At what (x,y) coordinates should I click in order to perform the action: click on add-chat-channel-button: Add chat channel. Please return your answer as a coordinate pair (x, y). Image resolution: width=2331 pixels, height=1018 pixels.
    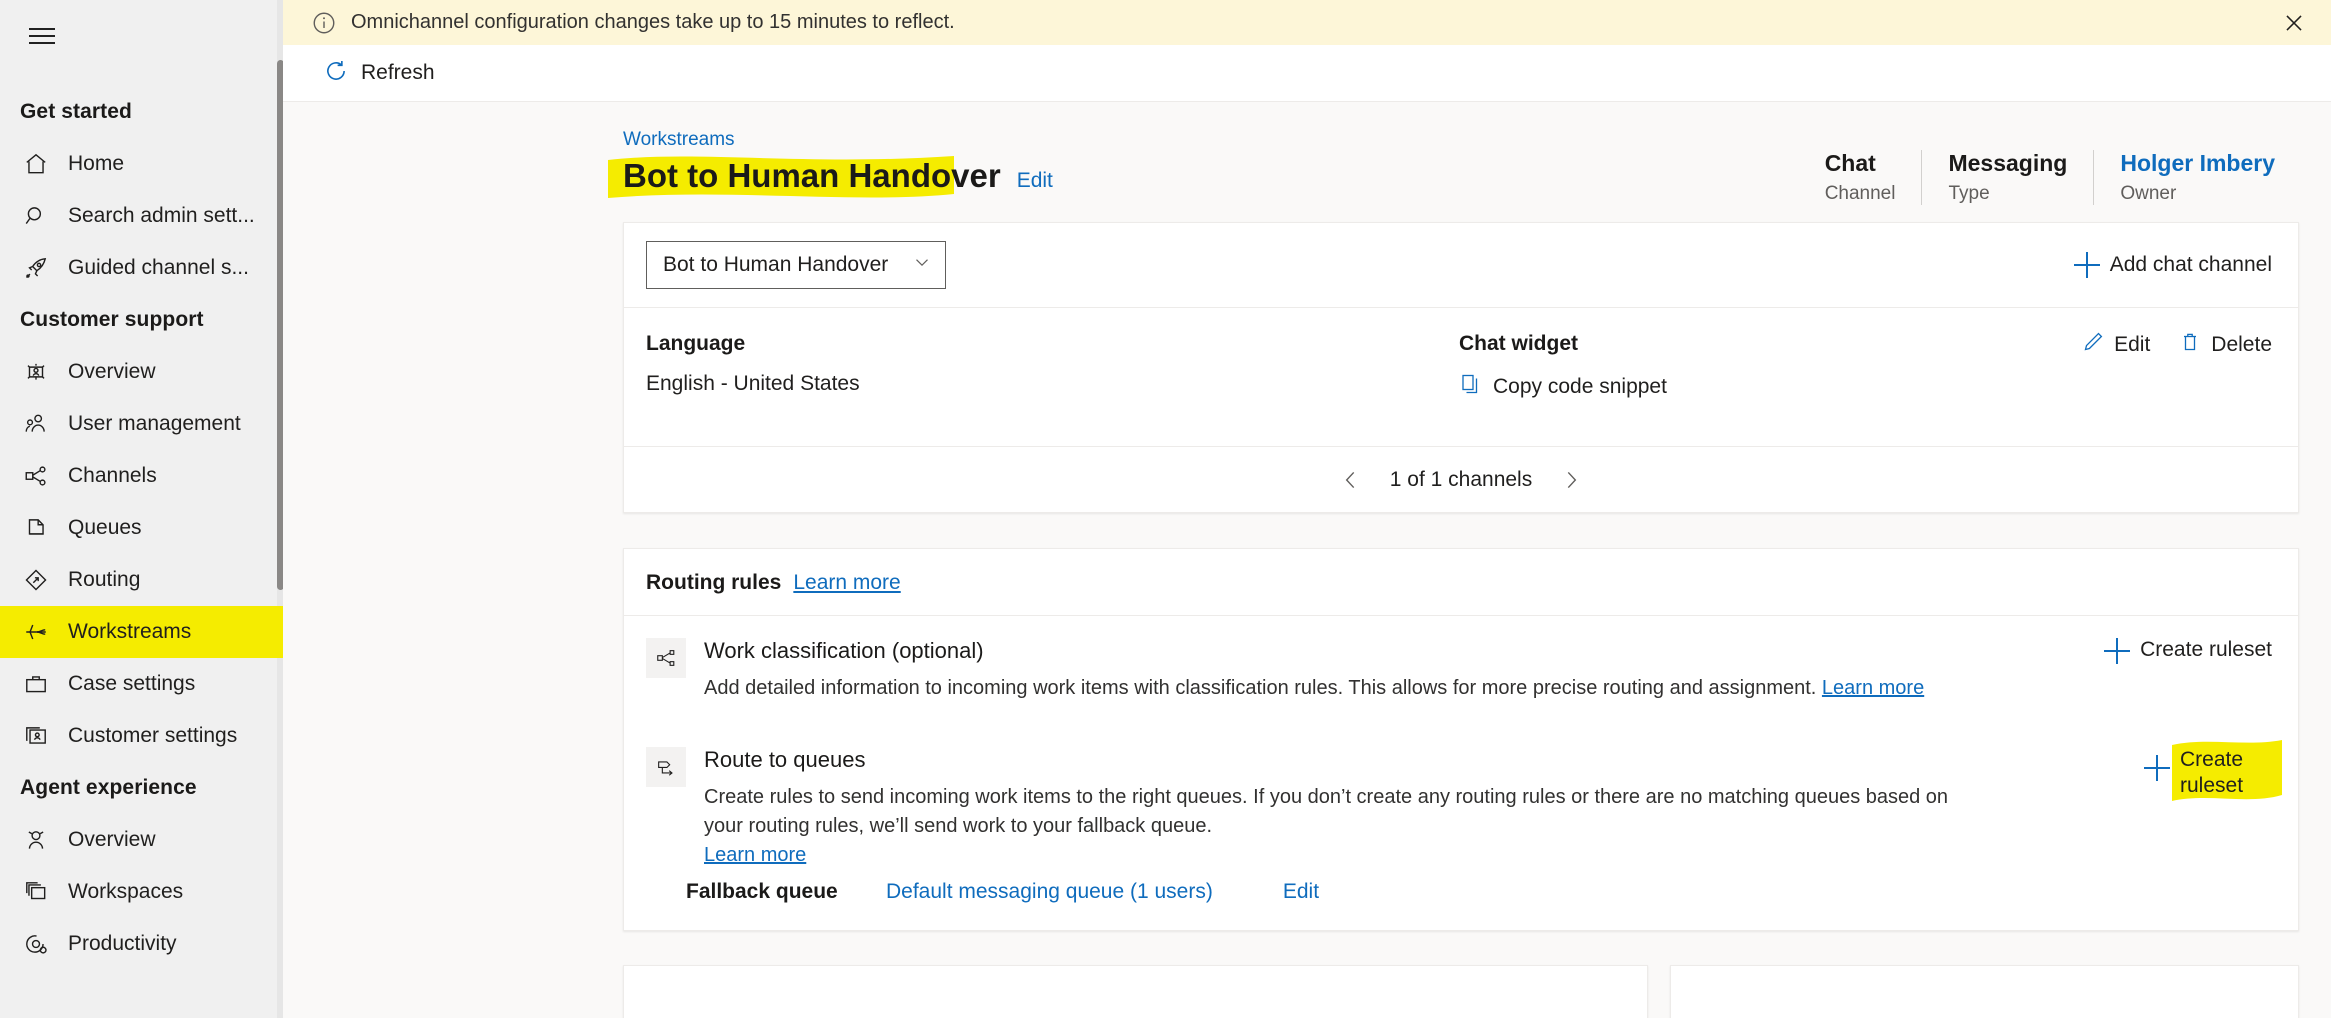
    Looking at the image, I should click on (2172, 265).